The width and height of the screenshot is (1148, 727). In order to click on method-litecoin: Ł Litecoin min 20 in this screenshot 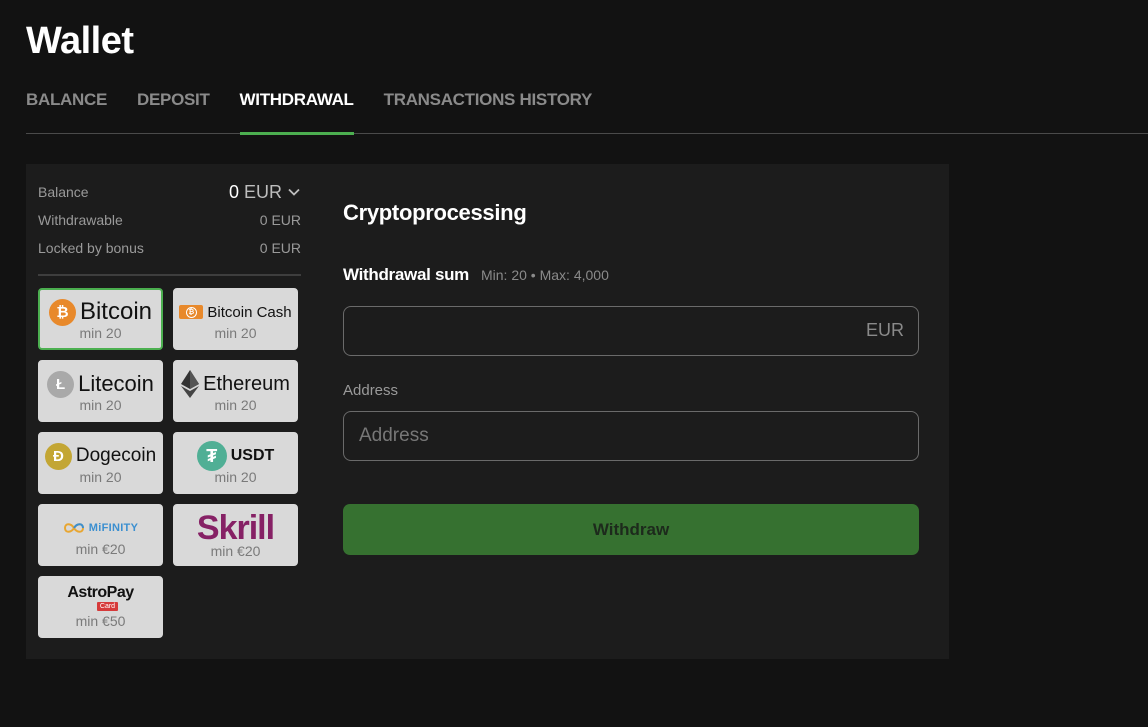, I will do `click(100, 391)`.